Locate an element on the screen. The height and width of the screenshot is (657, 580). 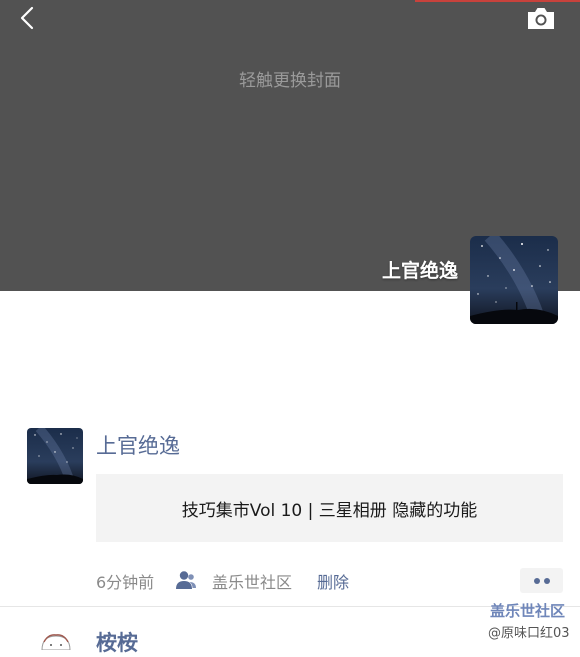
next-post-author-name: 桉桉 is located at coordinates (117, 642).